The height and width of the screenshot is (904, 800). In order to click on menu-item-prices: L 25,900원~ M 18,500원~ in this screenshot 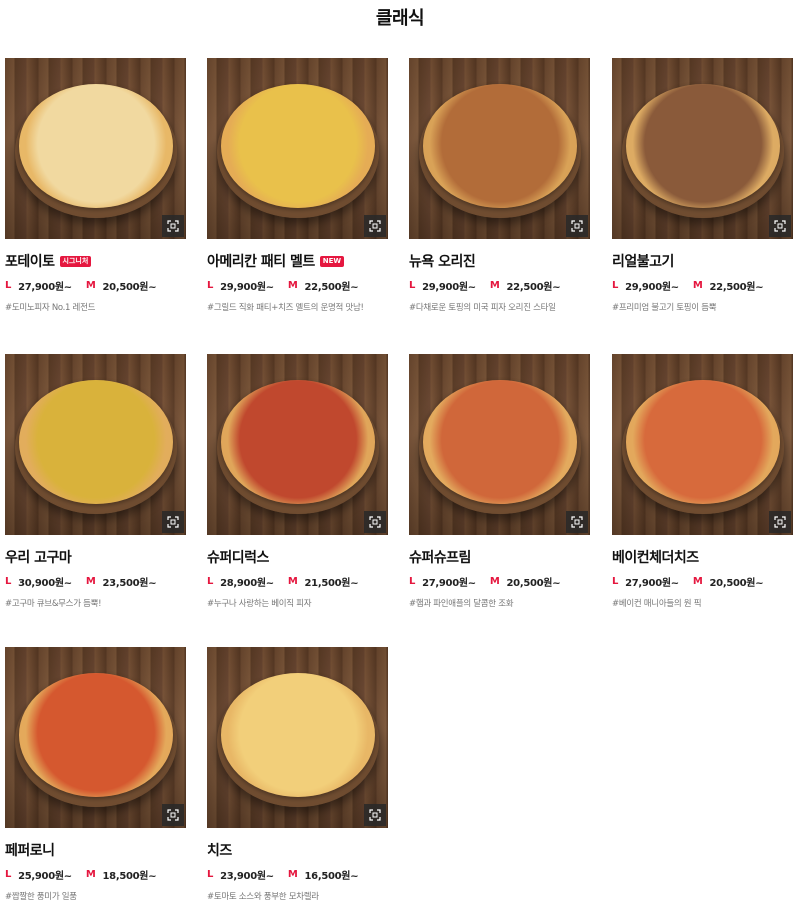, I will do `click(95, 874)`.